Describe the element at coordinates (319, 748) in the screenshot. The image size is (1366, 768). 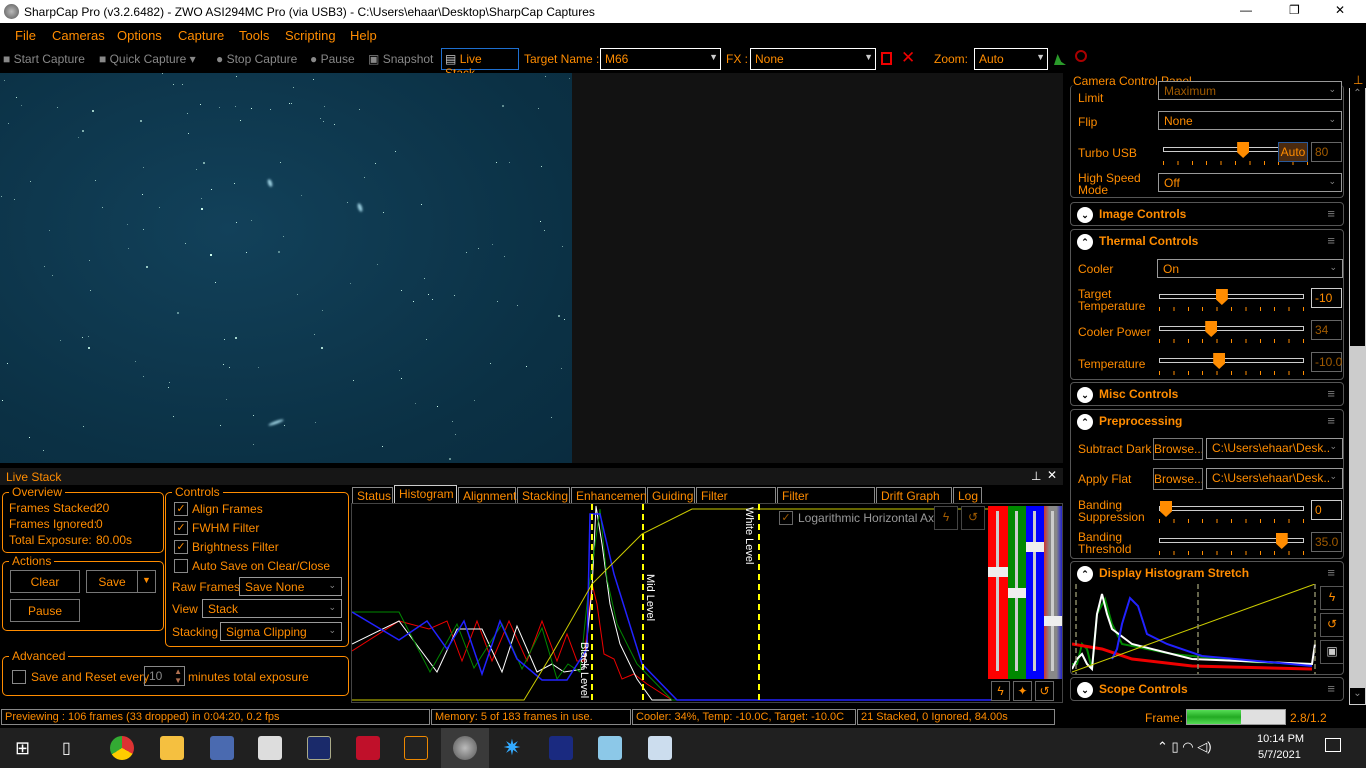
I see `app-icon-constellation` at that location.